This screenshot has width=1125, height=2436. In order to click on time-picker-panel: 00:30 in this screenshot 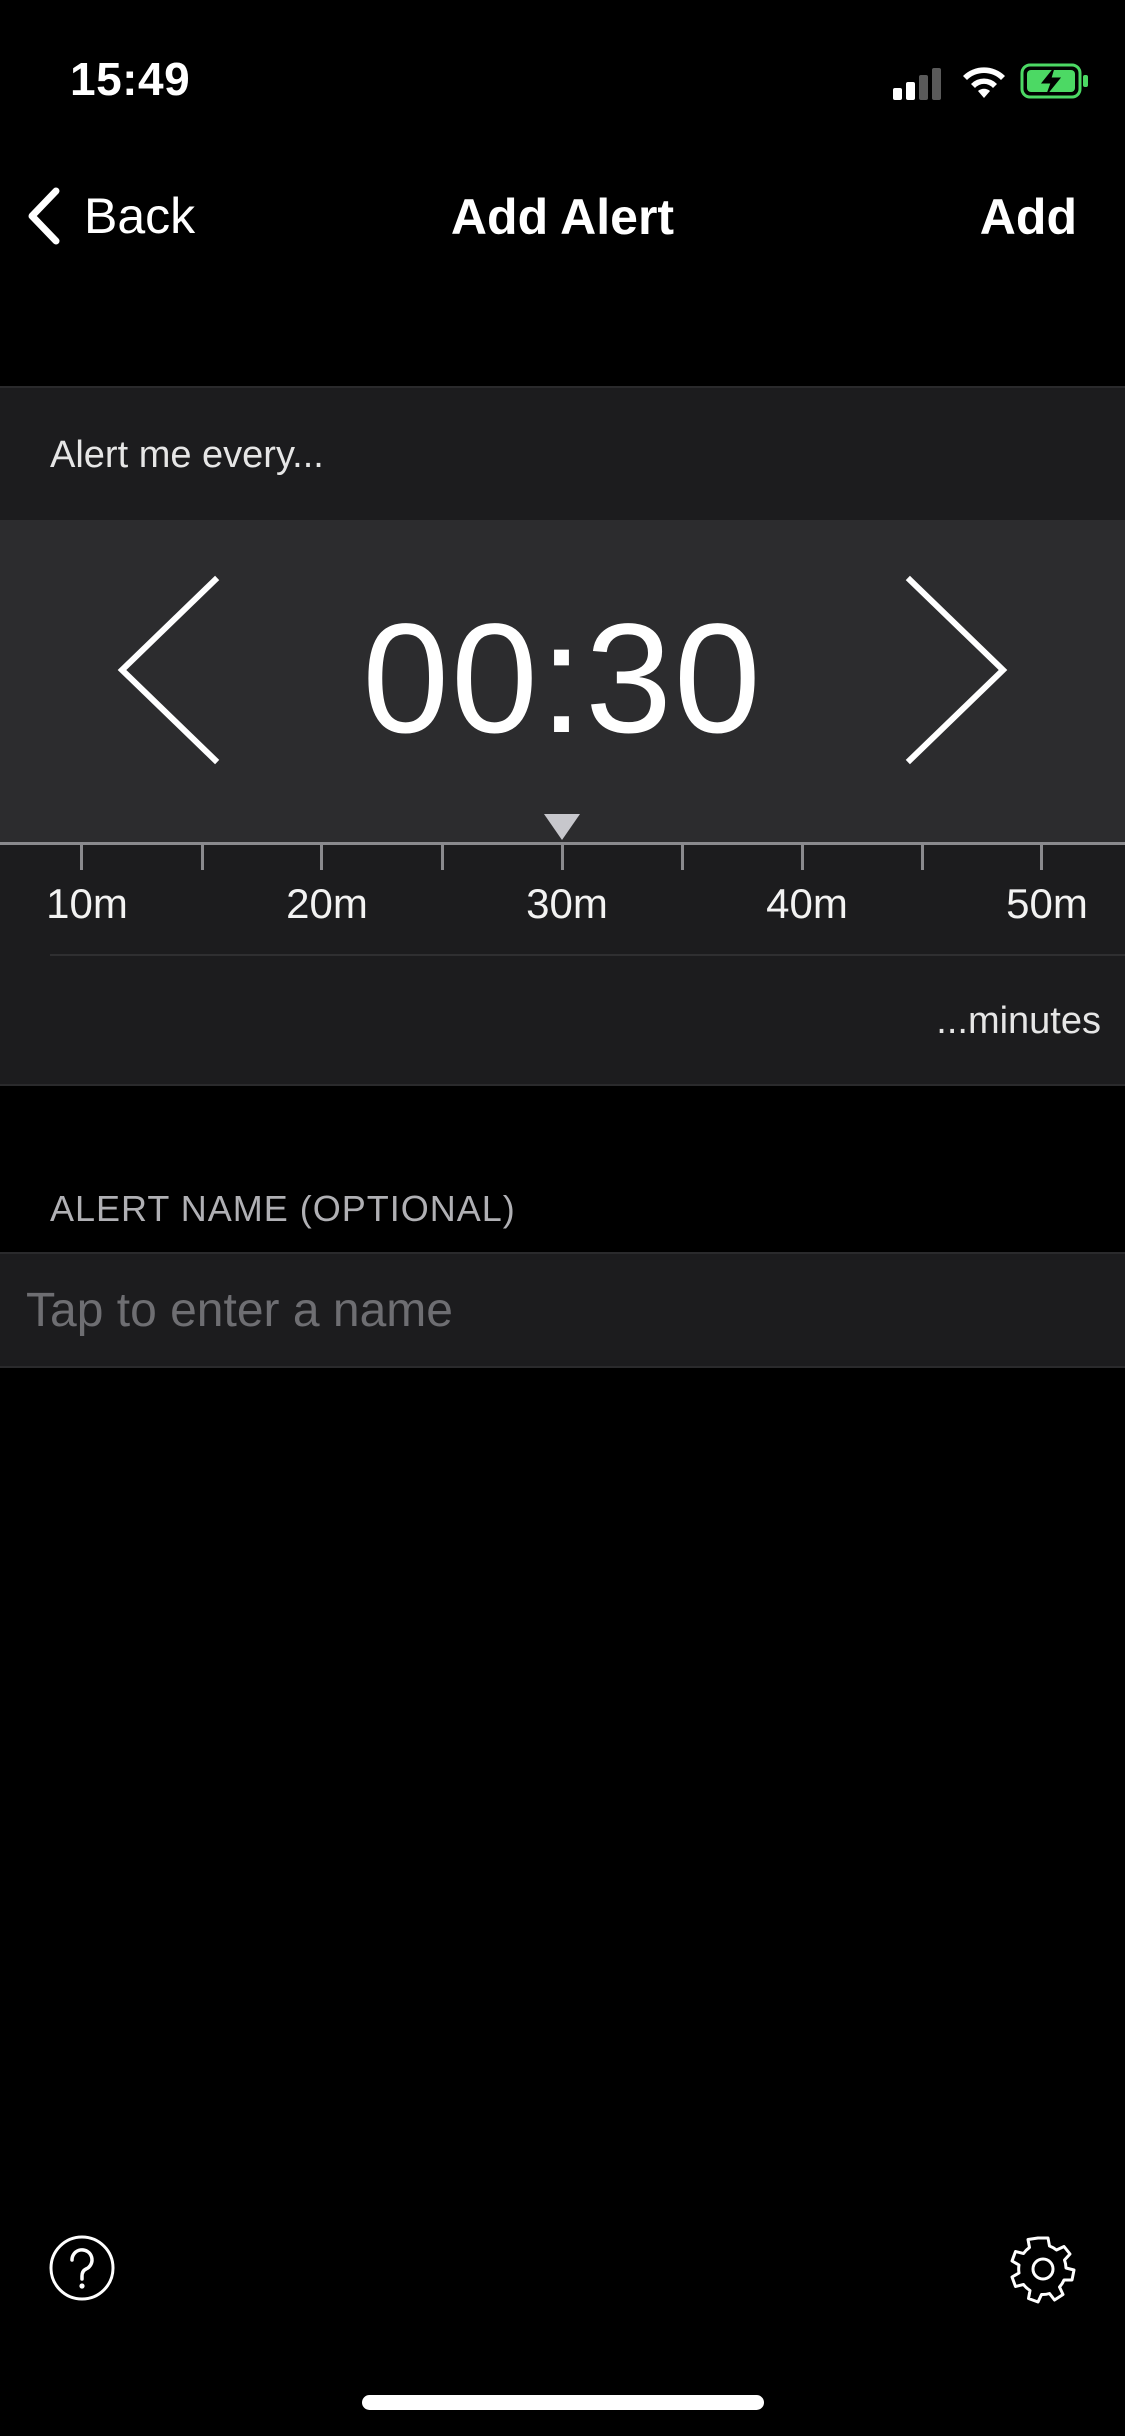, I will do `click(562, 681)`.